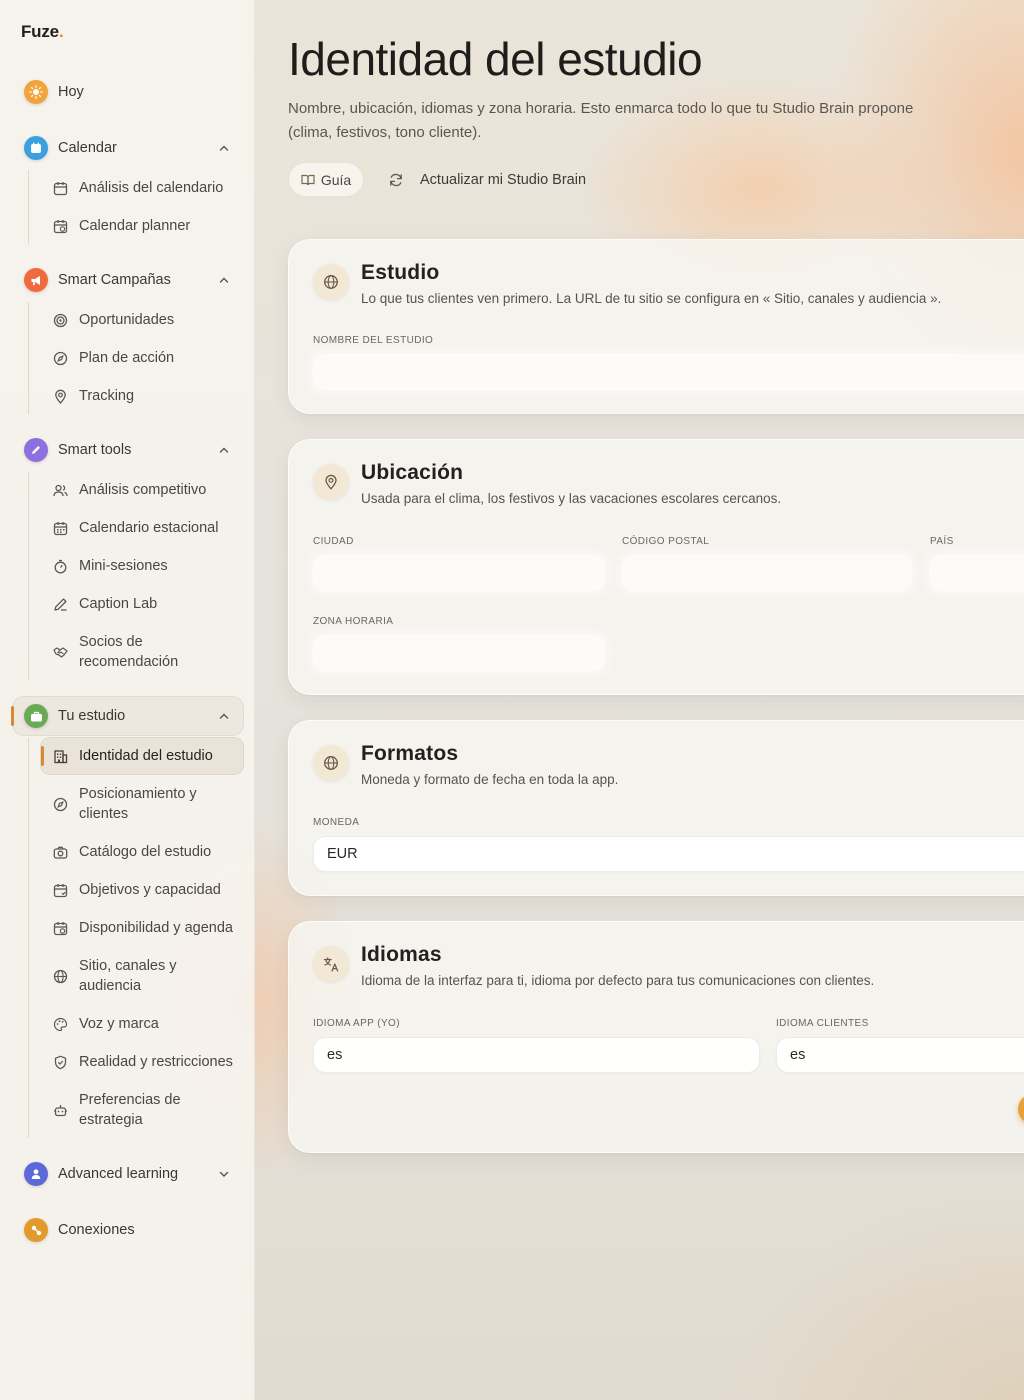 The height and width of the screenshot is (1400, 1024). What do you see at coordinates (142, 566) in the screenshot?
I see `sidebar-item-mini-sesiones: Mini-sesiones` at bounding box center [142, 566].